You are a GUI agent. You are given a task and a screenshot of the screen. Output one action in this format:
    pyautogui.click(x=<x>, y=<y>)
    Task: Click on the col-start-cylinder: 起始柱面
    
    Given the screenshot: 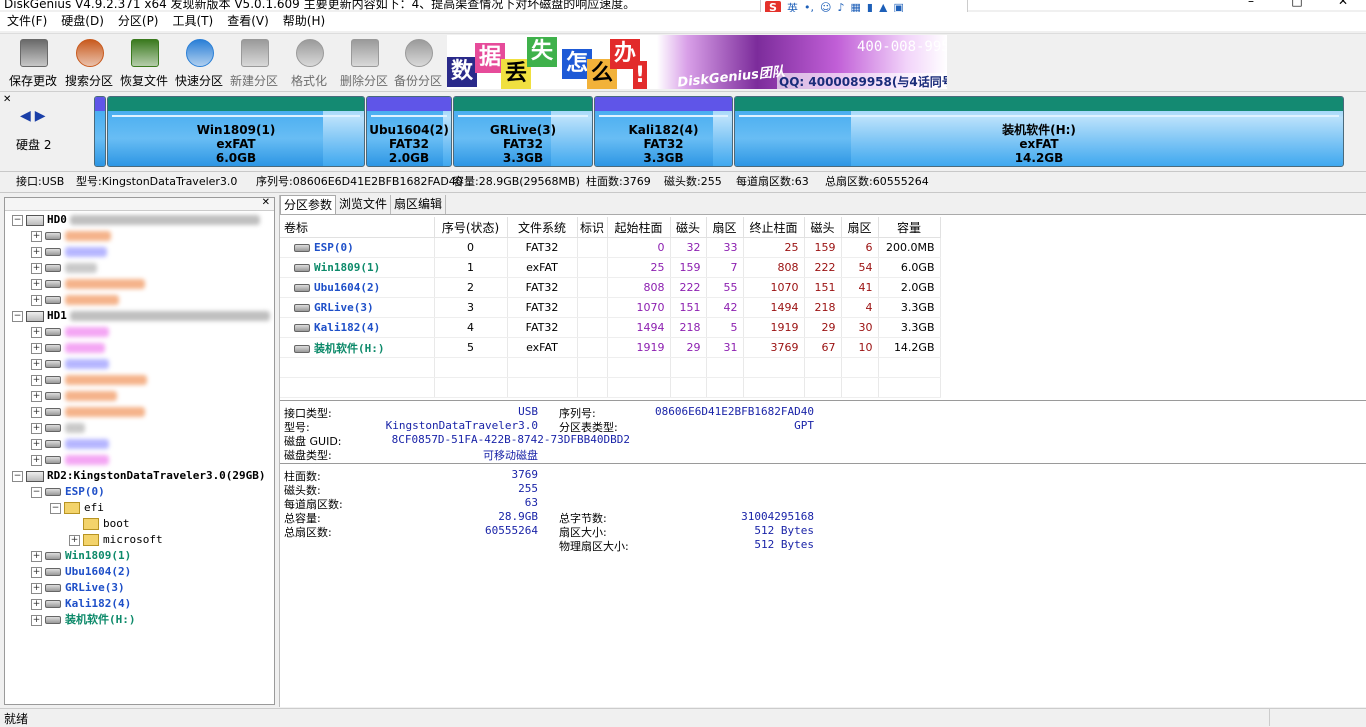 What is the action you would take?
    pyautogui.click(x=639, y=227)
    